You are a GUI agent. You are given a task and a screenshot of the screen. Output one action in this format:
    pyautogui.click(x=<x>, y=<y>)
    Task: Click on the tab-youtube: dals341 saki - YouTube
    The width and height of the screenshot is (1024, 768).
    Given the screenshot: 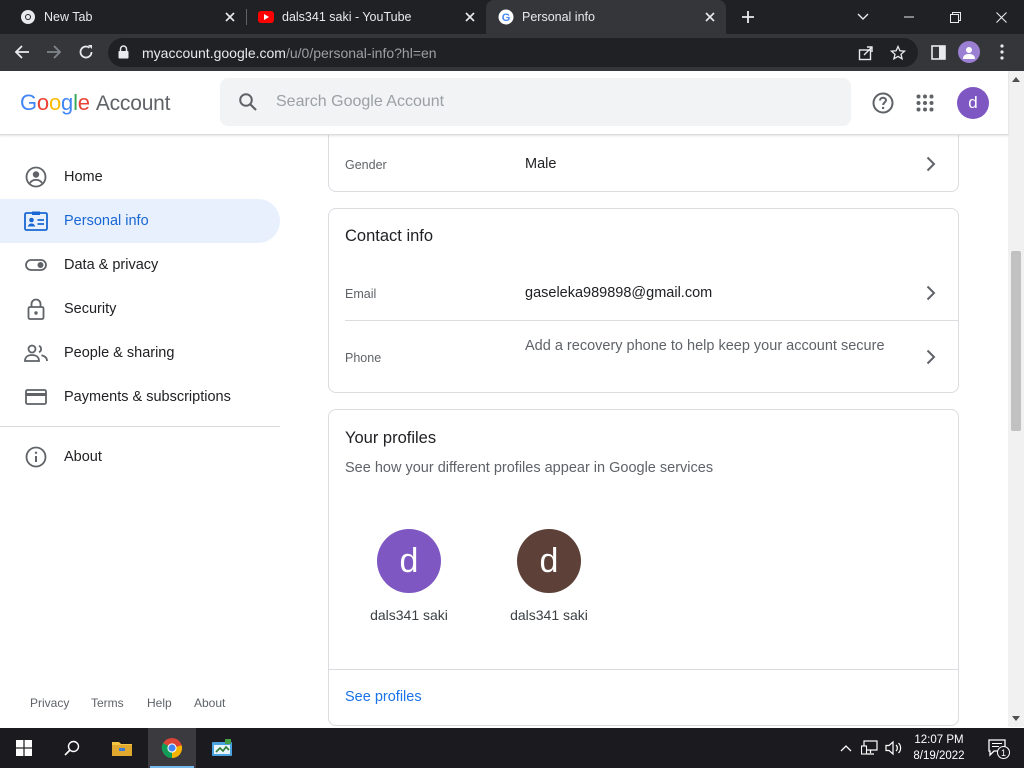 What is the action you would take?
    pyautogui.click(x=362, y=17)
    